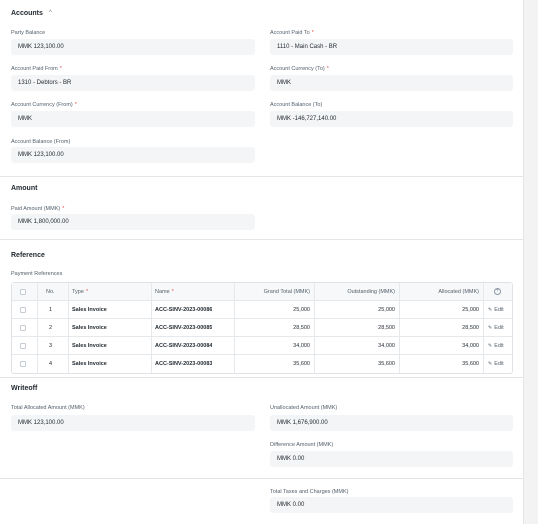 The image size is (538, 524). Describe the element at coordinates (183, 346) in the screenshot. I see `row-name: ACC-SINV-2023-00084` at that location.